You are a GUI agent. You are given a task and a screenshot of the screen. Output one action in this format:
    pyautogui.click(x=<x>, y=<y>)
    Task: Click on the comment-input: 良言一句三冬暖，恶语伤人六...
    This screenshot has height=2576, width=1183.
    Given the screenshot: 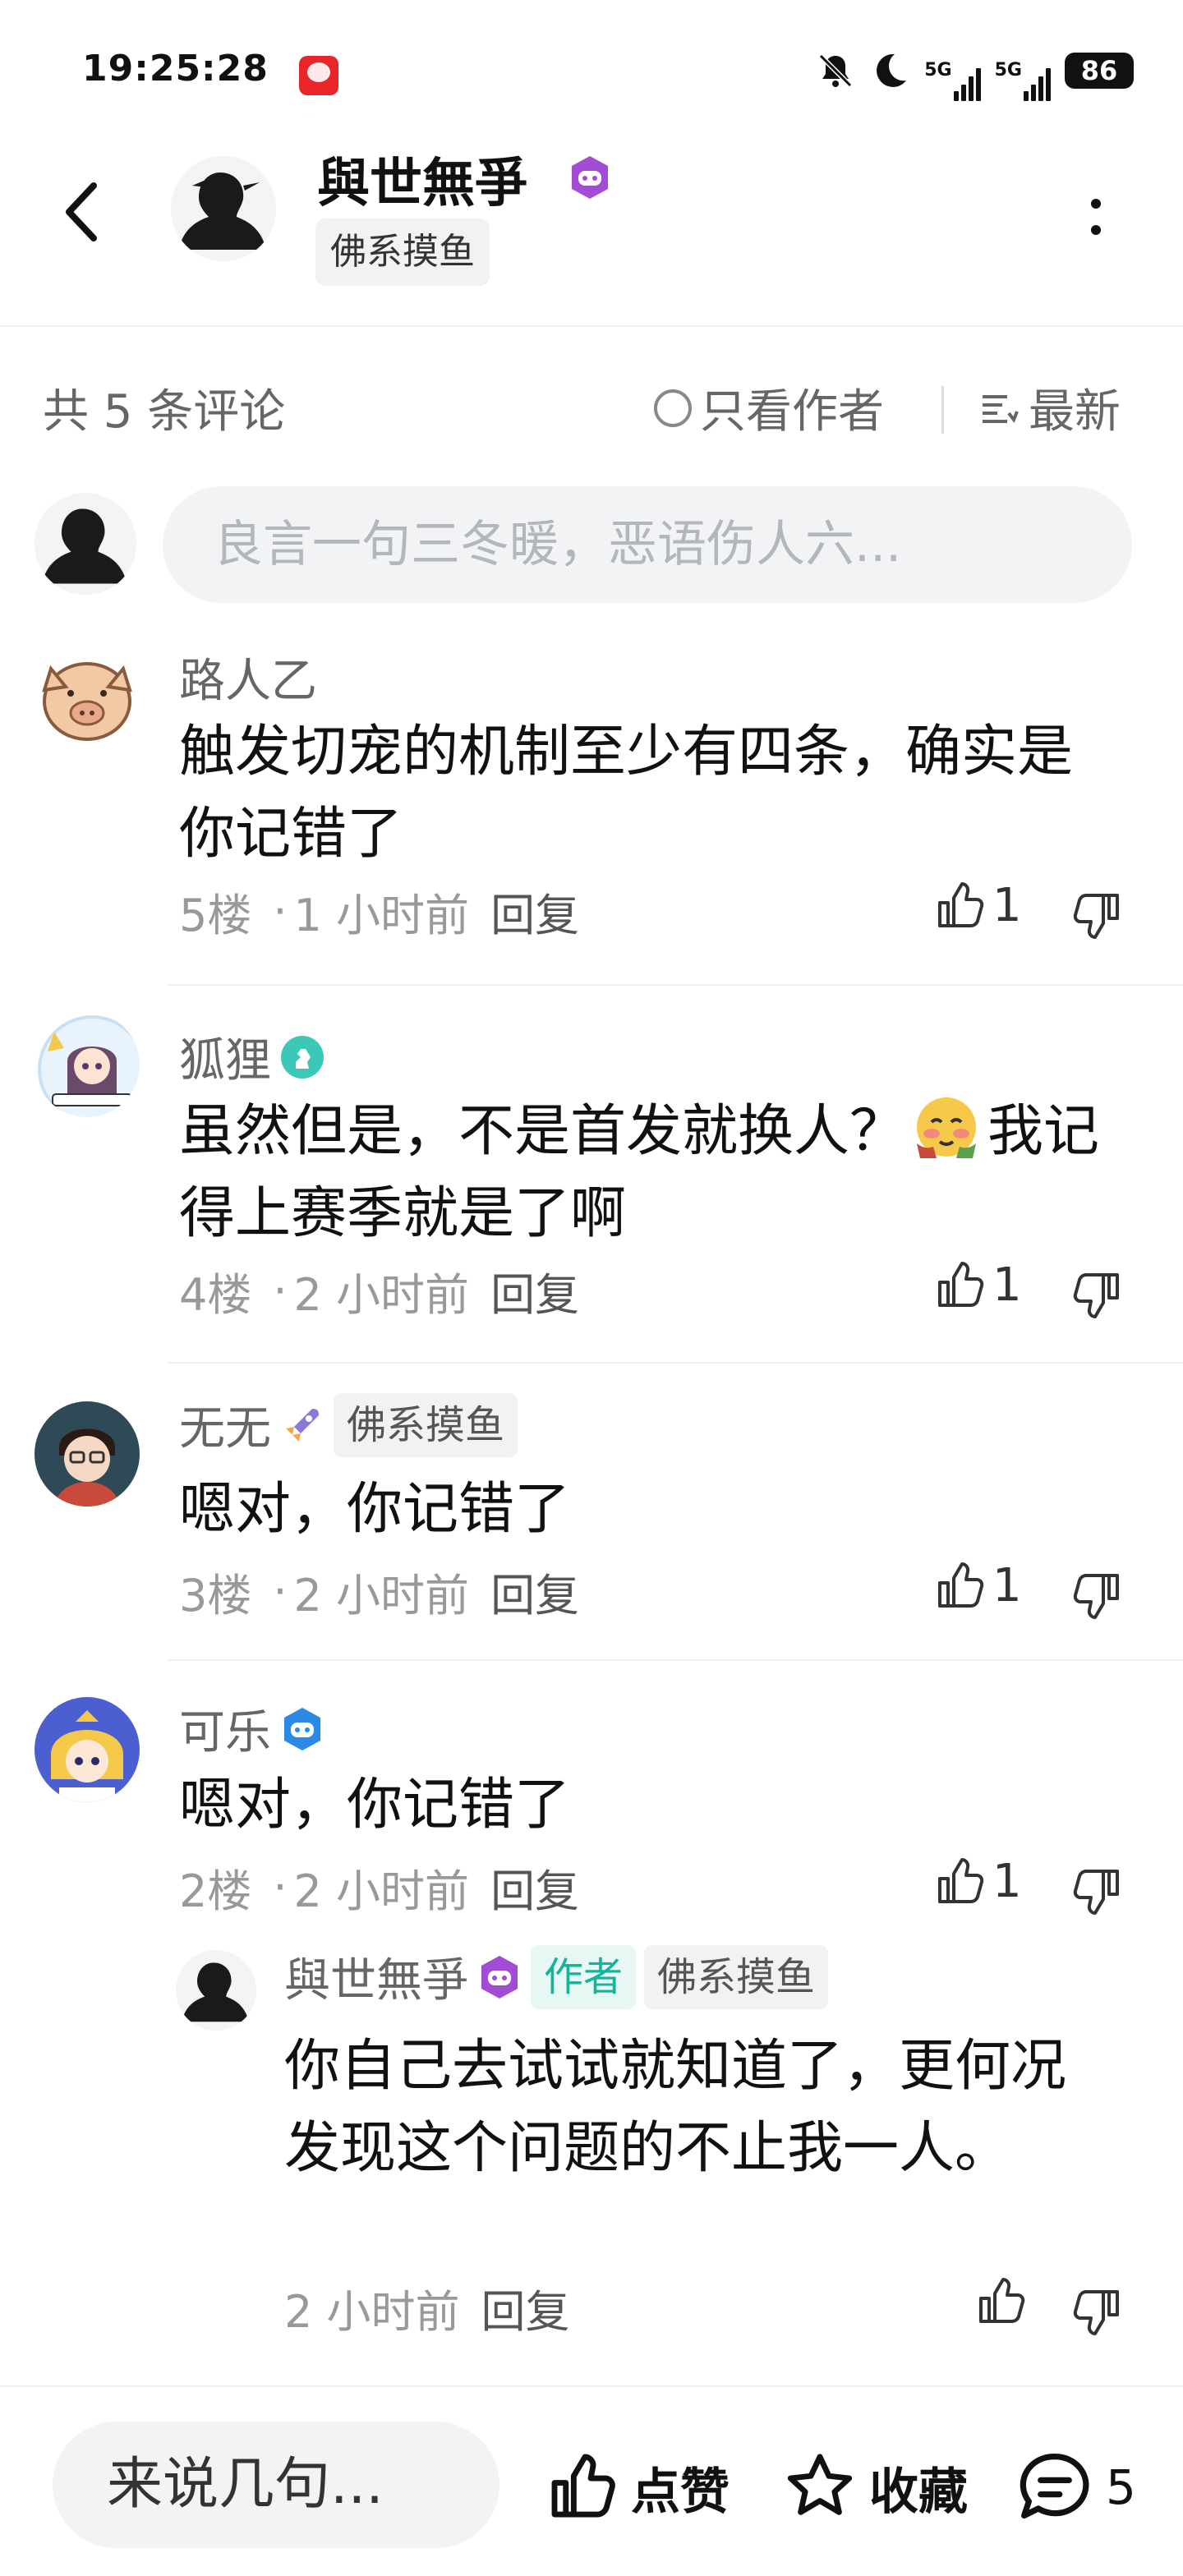 What is the action you would take?
    pyautogui.click(x=647, y=544)
    